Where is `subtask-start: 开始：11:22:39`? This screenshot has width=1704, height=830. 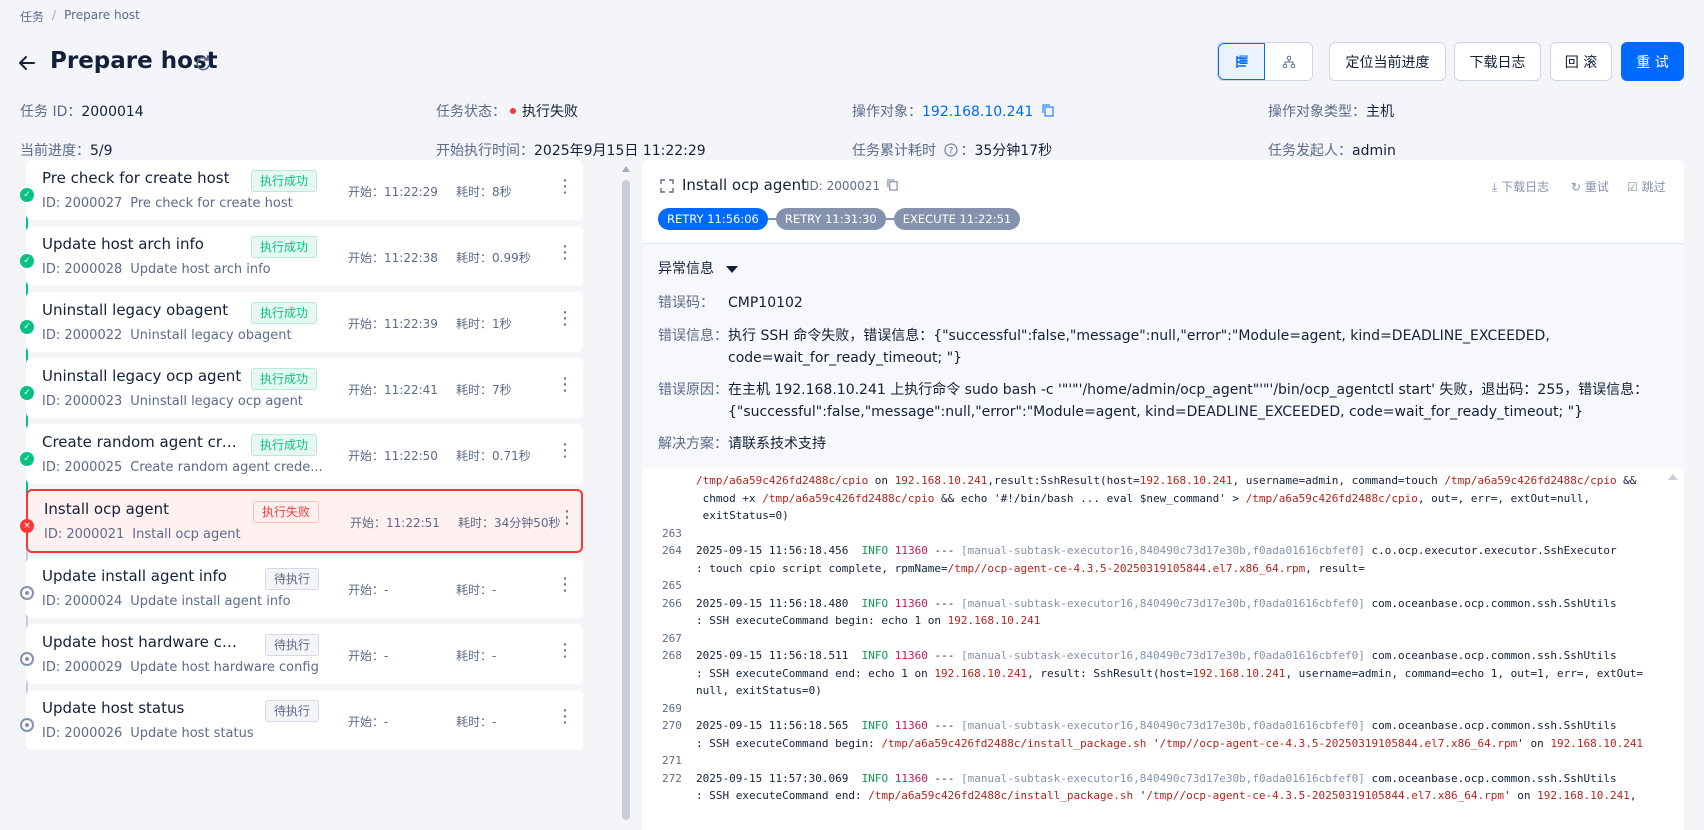 subtask-start: 开始：11:22:39 is located at coordinates (393, 324).